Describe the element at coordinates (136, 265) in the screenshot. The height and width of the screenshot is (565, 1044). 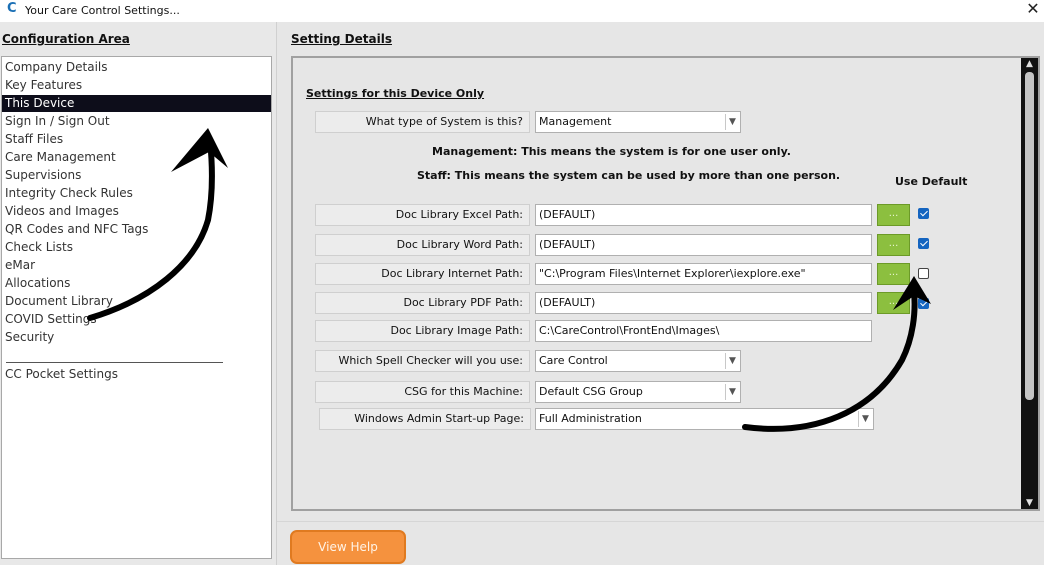
I see `config-item-emar: eMar` at that location.